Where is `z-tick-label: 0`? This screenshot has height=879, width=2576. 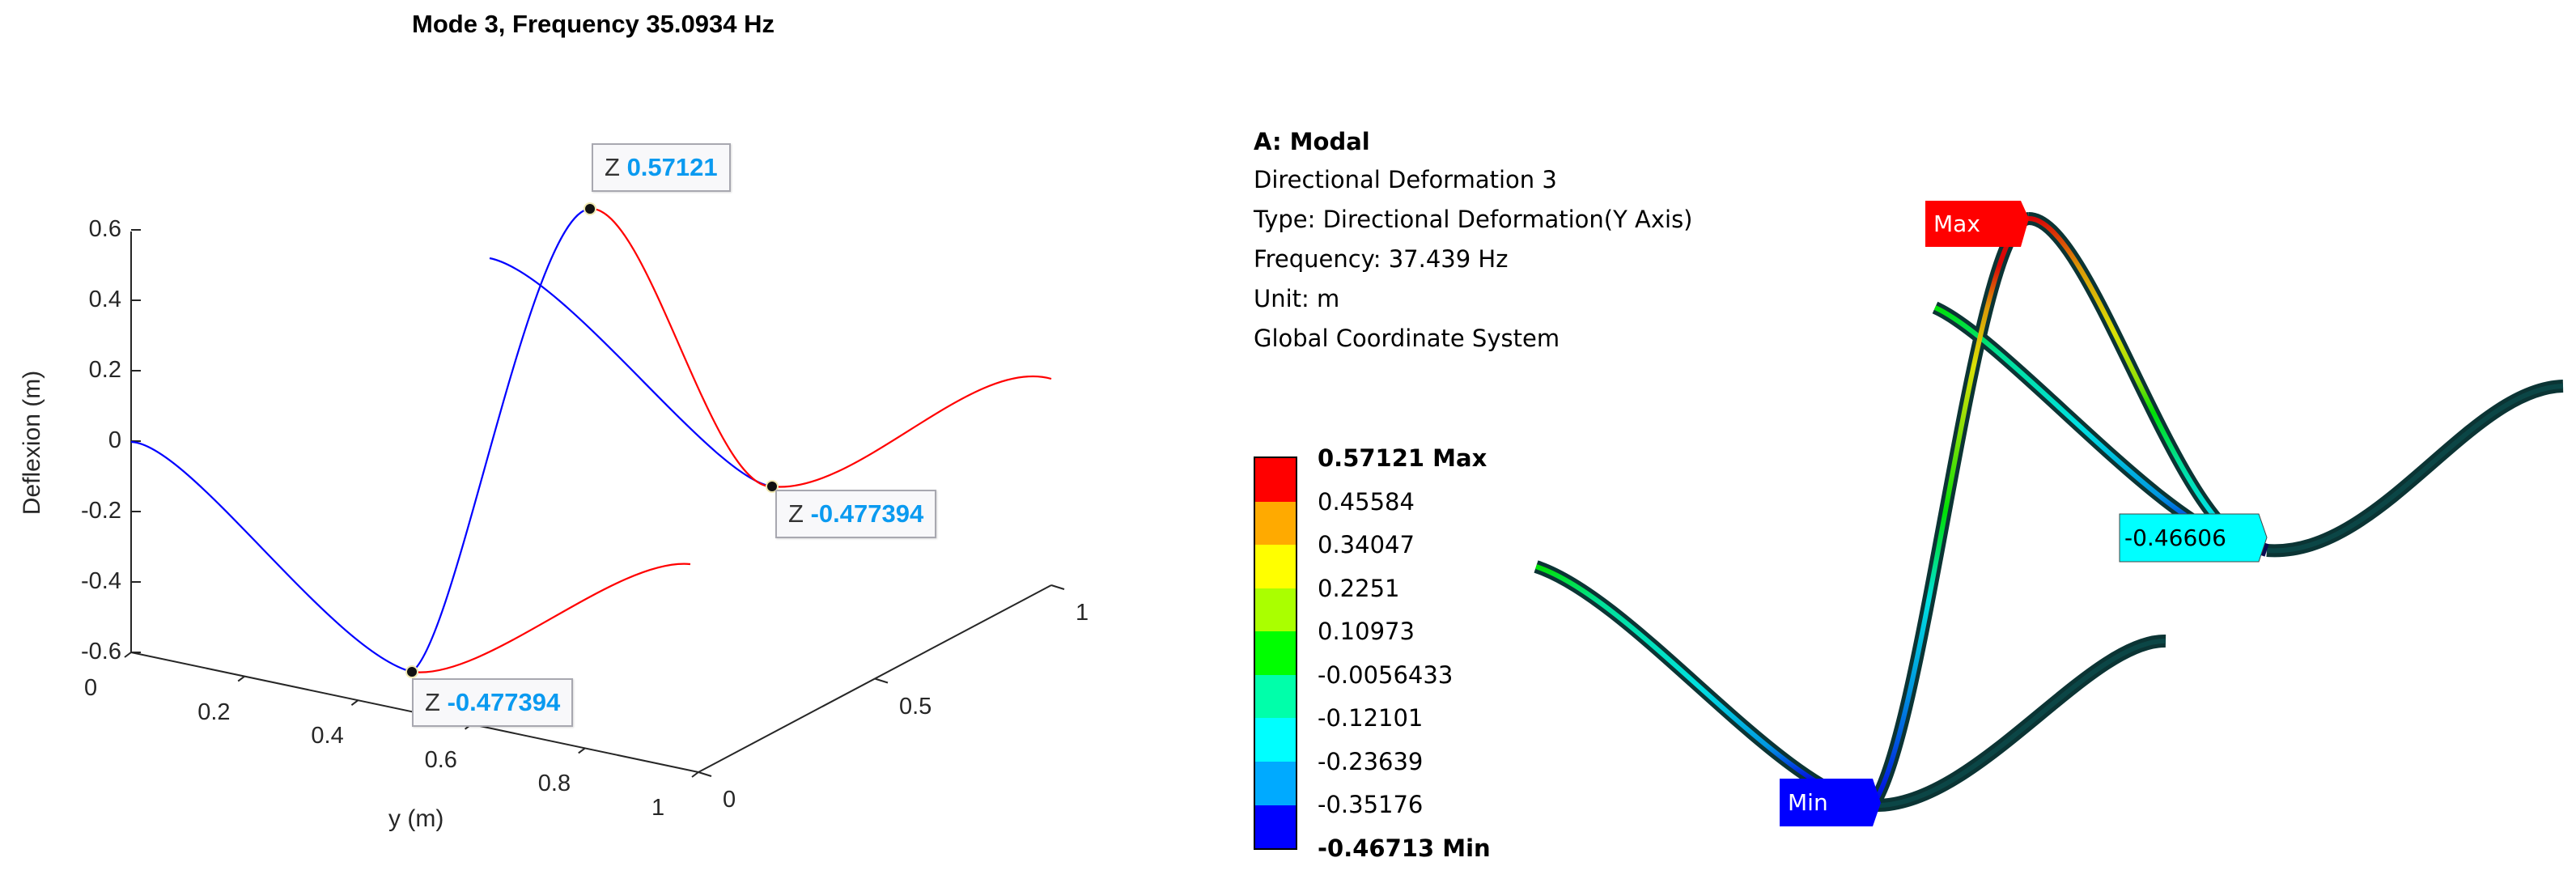
z-tick-label: 0 is located at coordinates (114, 440).